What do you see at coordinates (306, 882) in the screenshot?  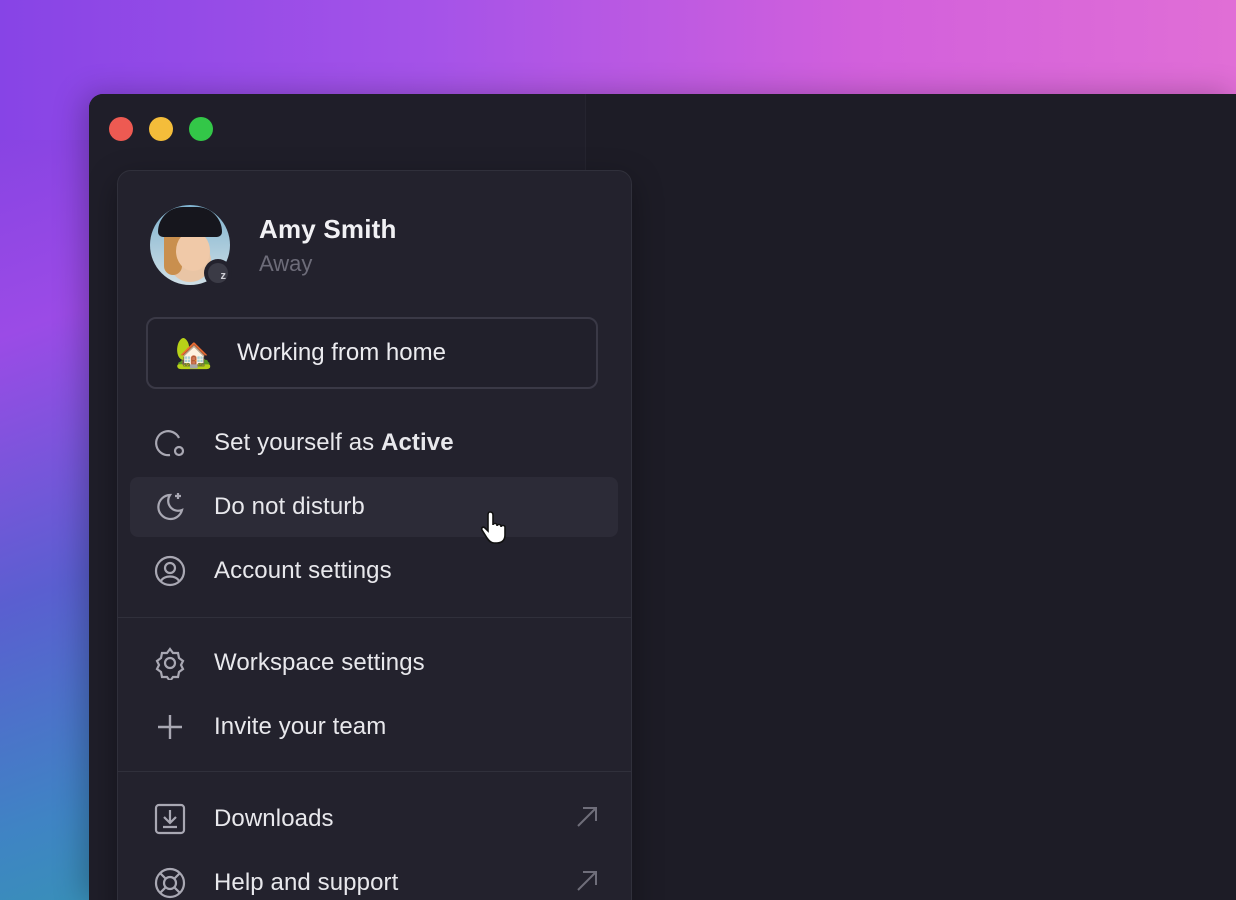 I see `help-support-label: Help and support` at bounding box center [306, 882].